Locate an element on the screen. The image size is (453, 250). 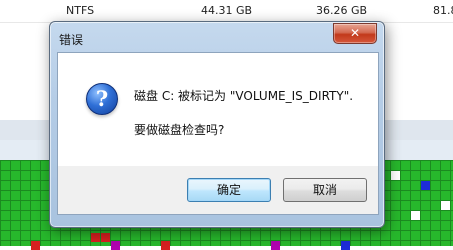
message-line-2: 要做磁盘检查吗? is located at coordinates (179, 130).